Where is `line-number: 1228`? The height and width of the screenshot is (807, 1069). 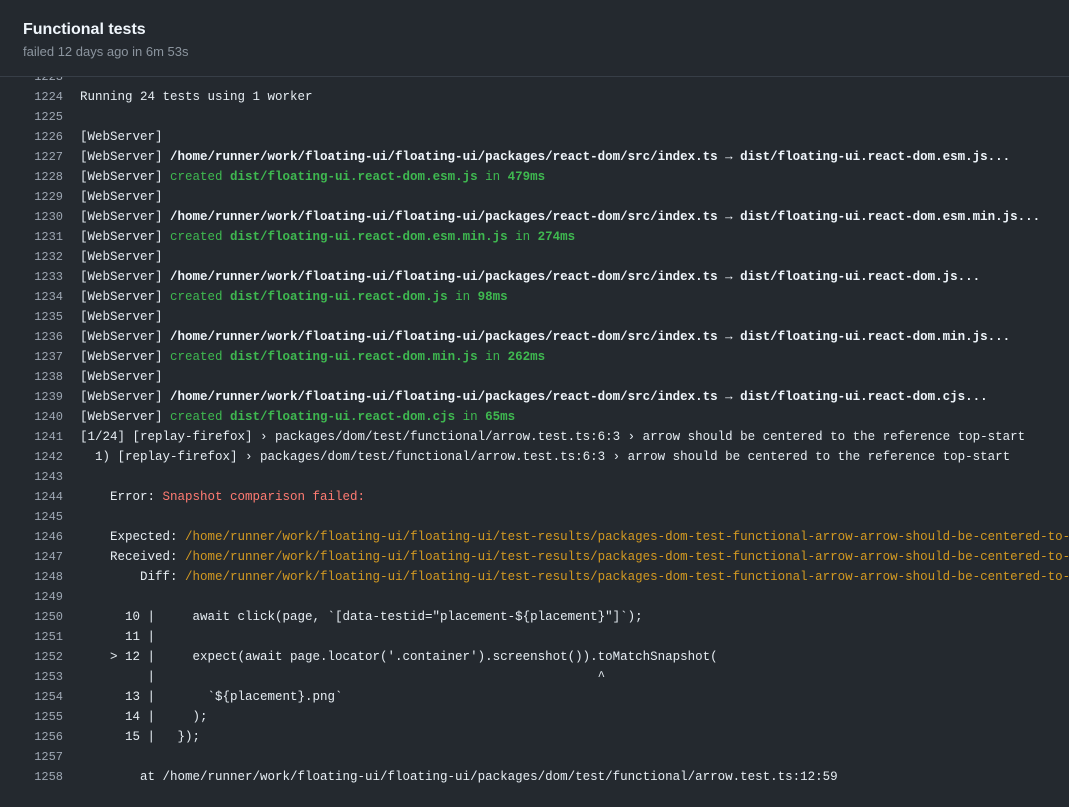 line-number: 1228 is located at coordinates (31, 177).